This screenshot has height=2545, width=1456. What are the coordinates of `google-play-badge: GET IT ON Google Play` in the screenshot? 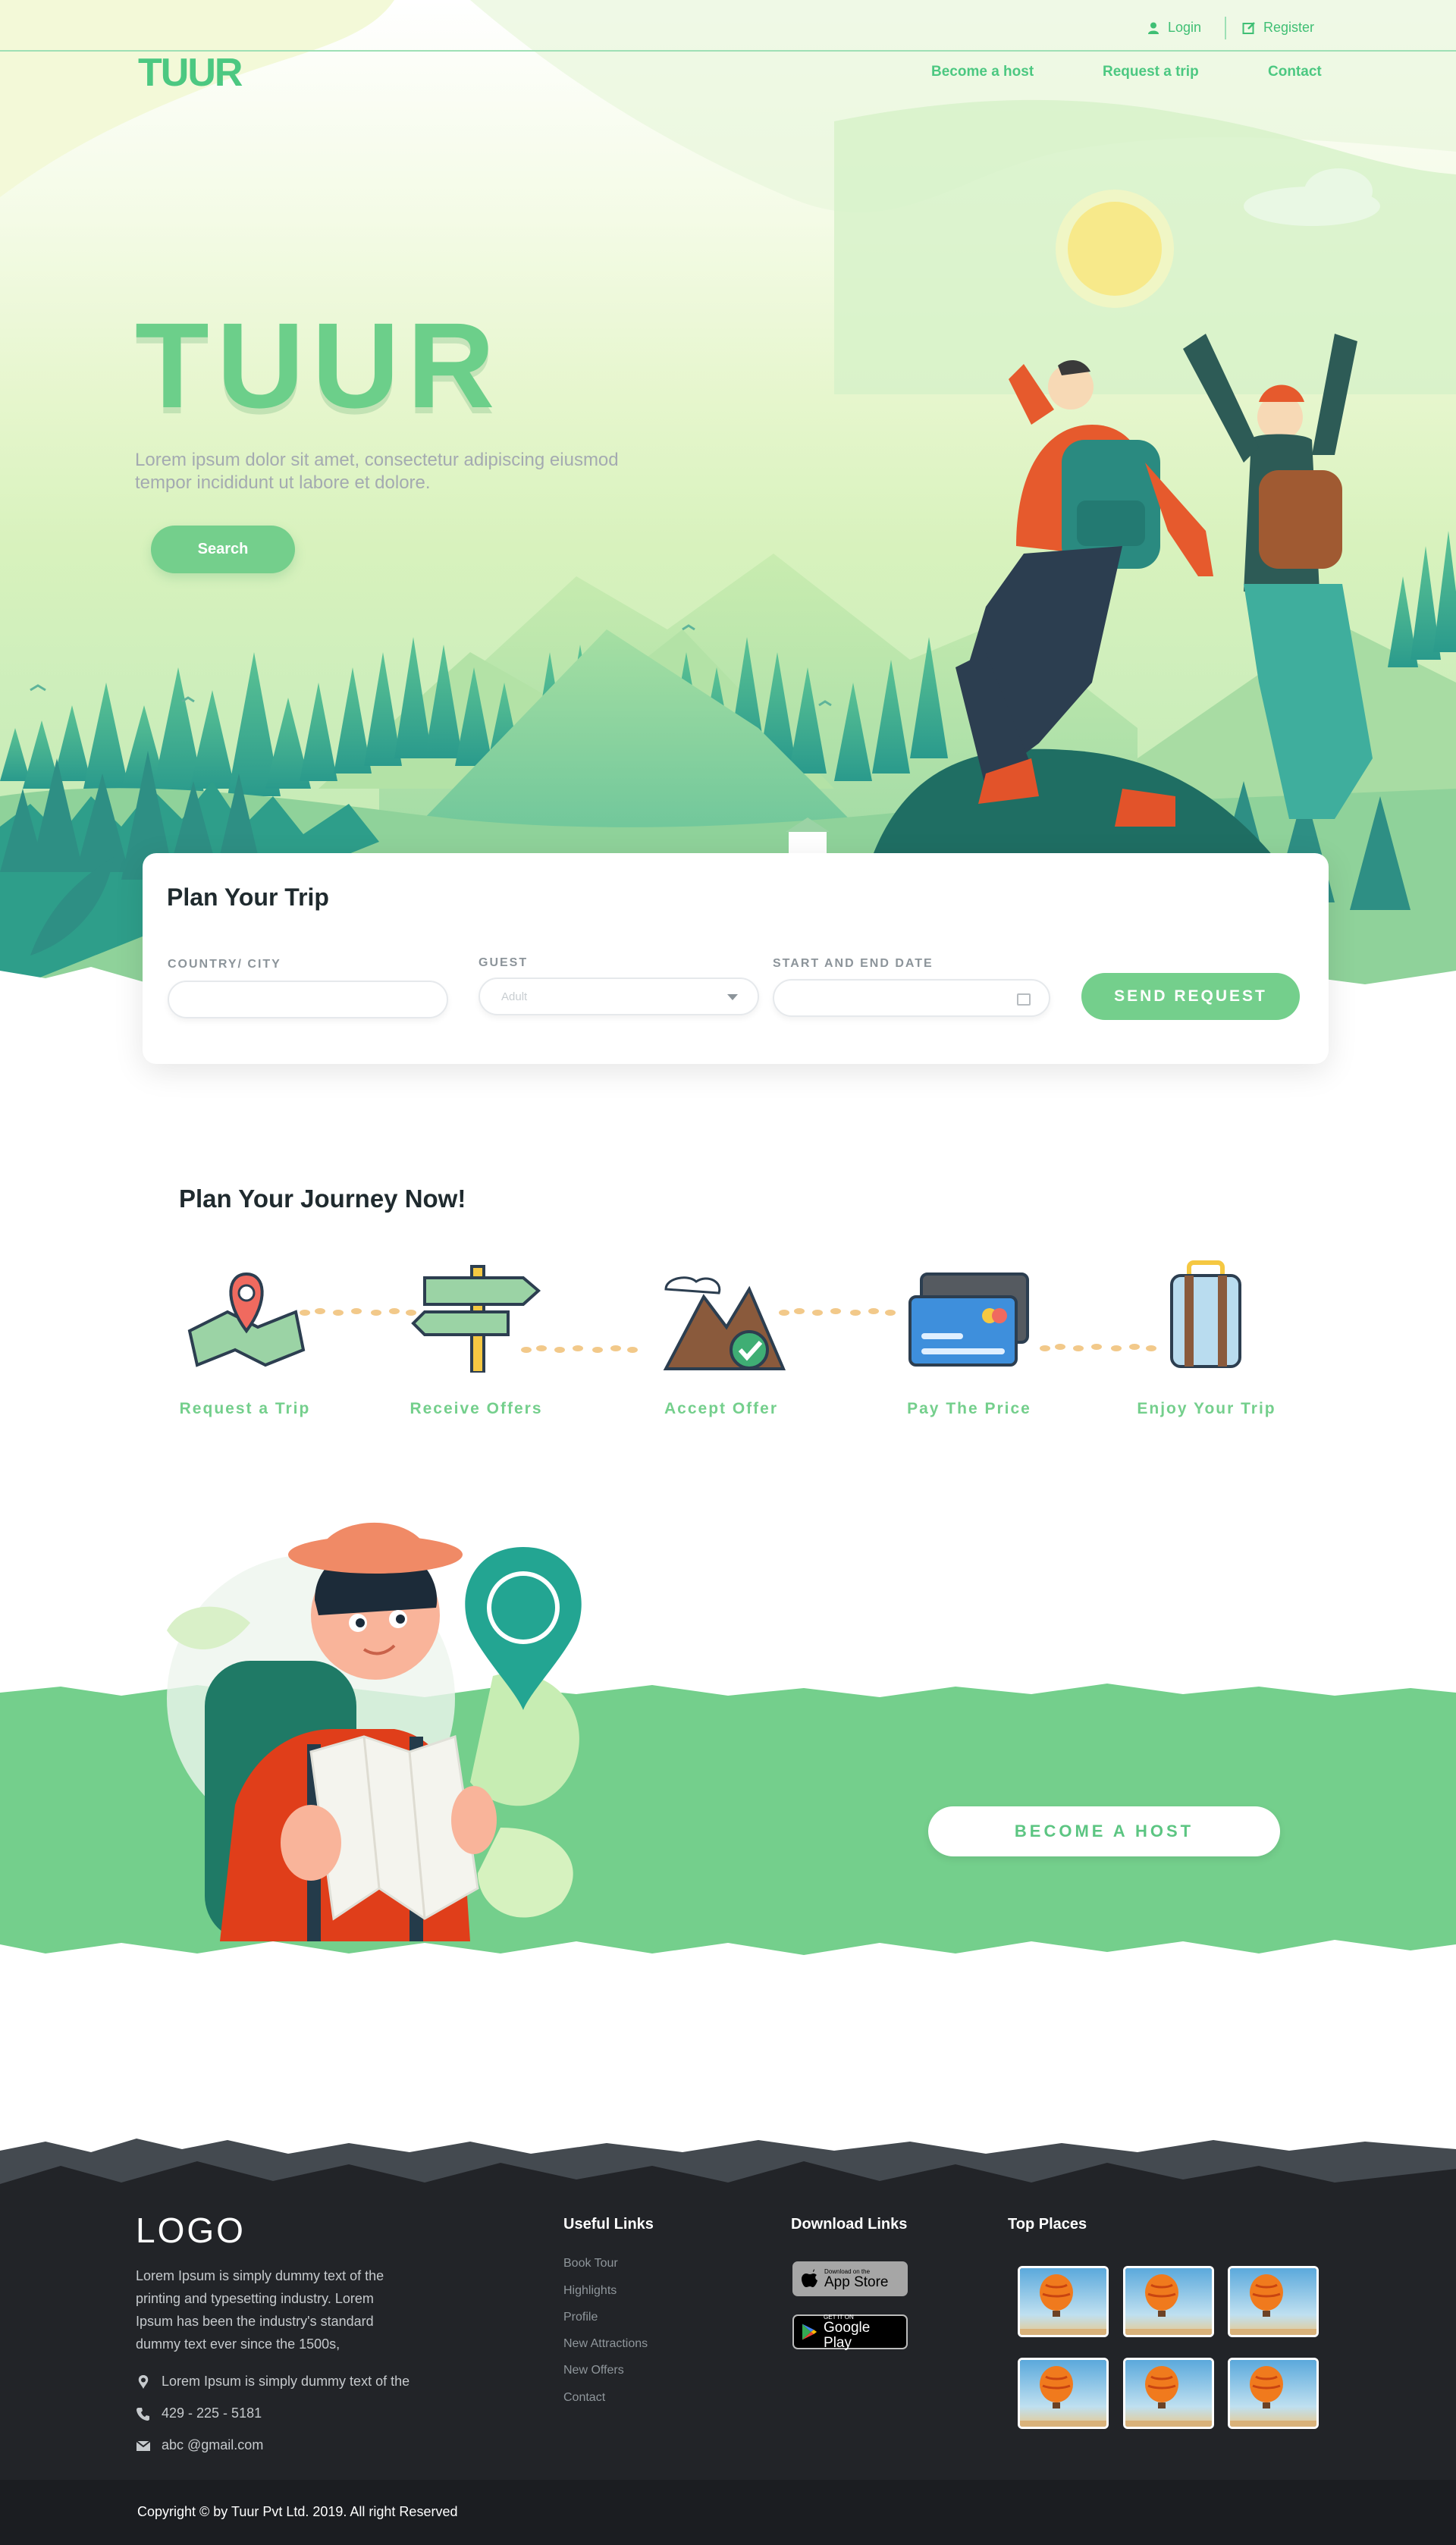 It's located at (850, 2332).